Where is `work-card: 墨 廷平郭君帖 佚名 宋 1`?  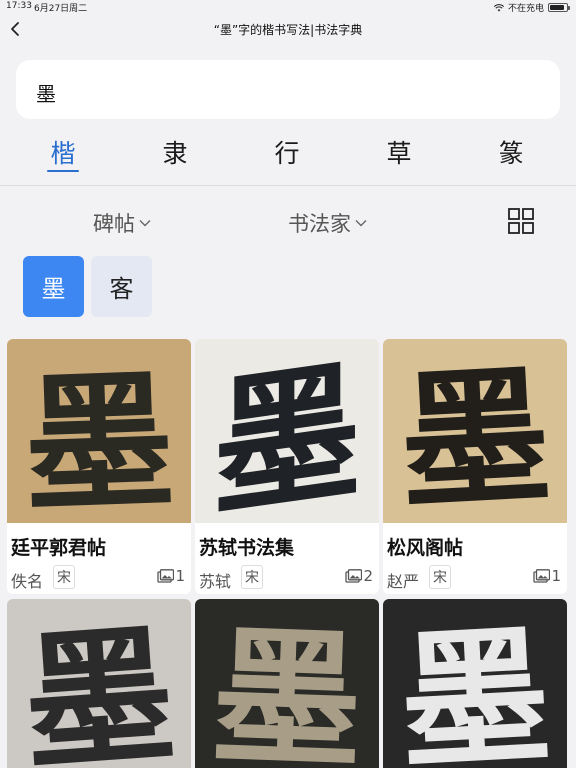 work-card: 墨 廷平郭君帖 佚名 宋 1 is located at coordinates (99, 466).